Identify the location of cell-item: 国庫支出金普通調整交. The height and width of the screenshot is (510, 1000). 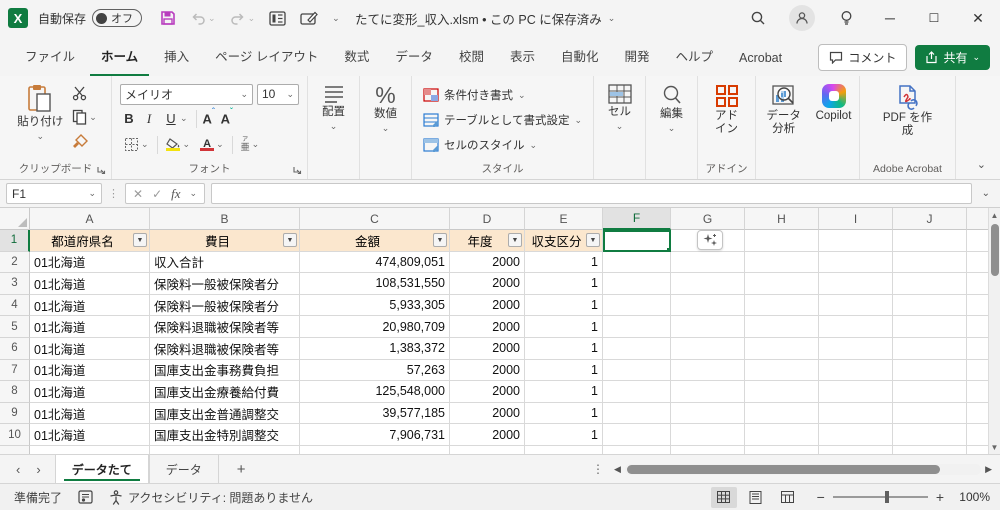
(225, 413).